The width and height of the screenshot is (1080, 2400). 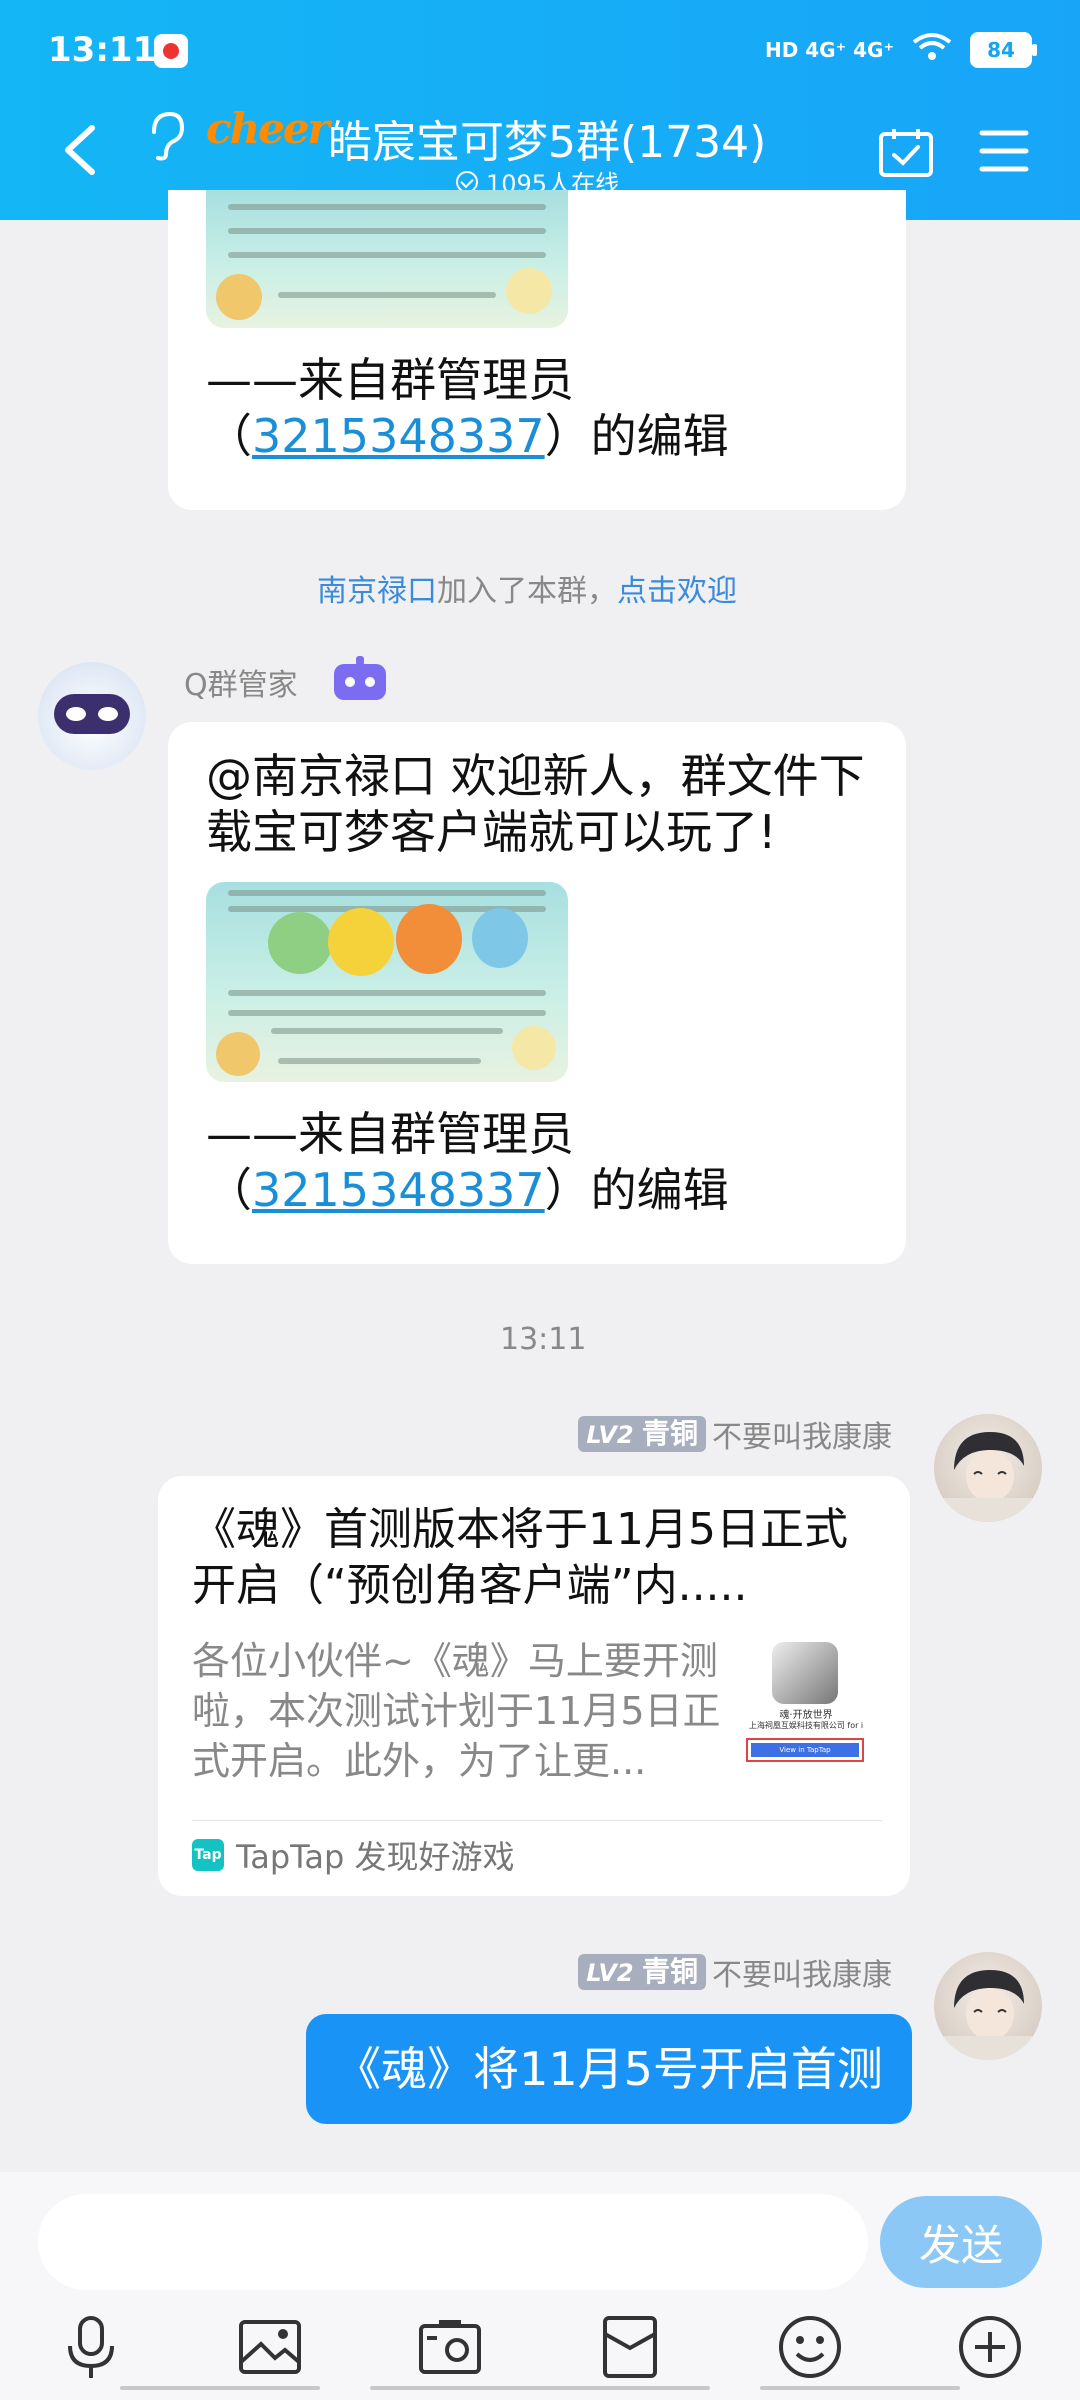 I want to click on send-button: 发送, so click(x=961, y=2242).